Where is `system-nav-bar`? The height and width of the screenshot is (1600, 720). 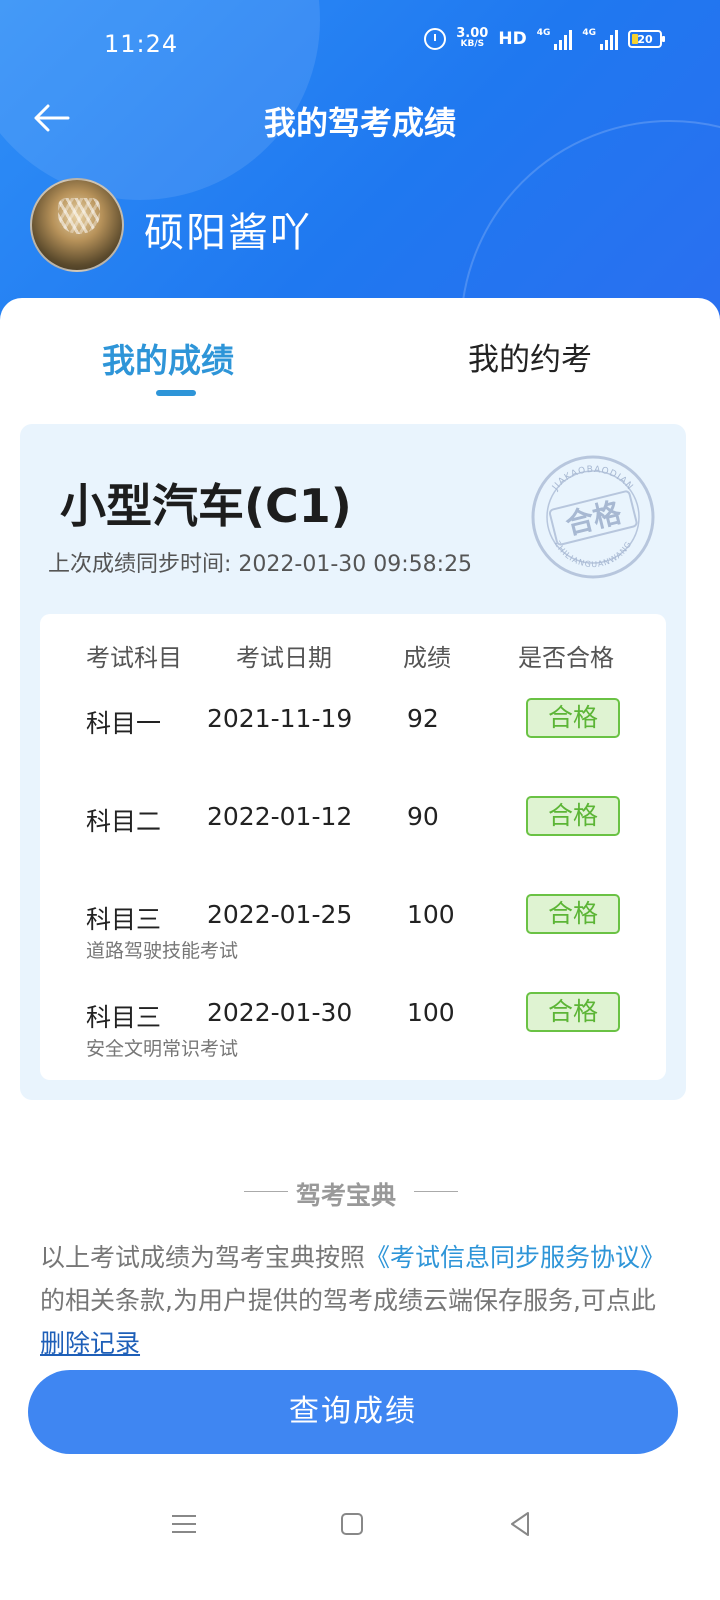
system-nav-bar is located at coordinates (360, 1525).